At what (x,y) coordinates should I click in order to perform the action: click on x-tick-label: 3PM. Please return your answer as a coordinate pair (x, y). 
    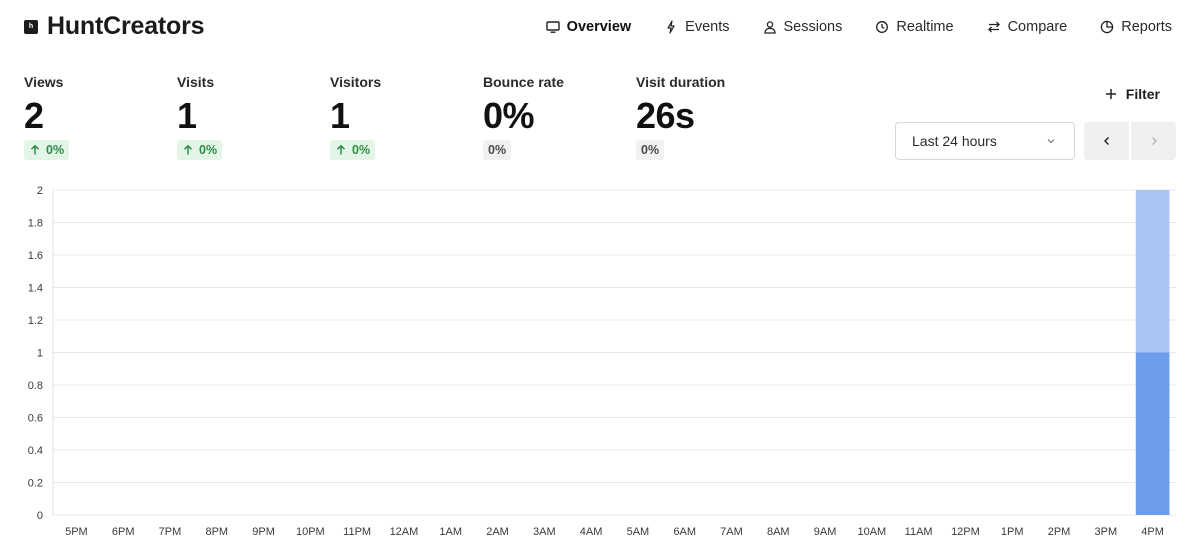
    Looking at the image, I should click on (1106, 532).